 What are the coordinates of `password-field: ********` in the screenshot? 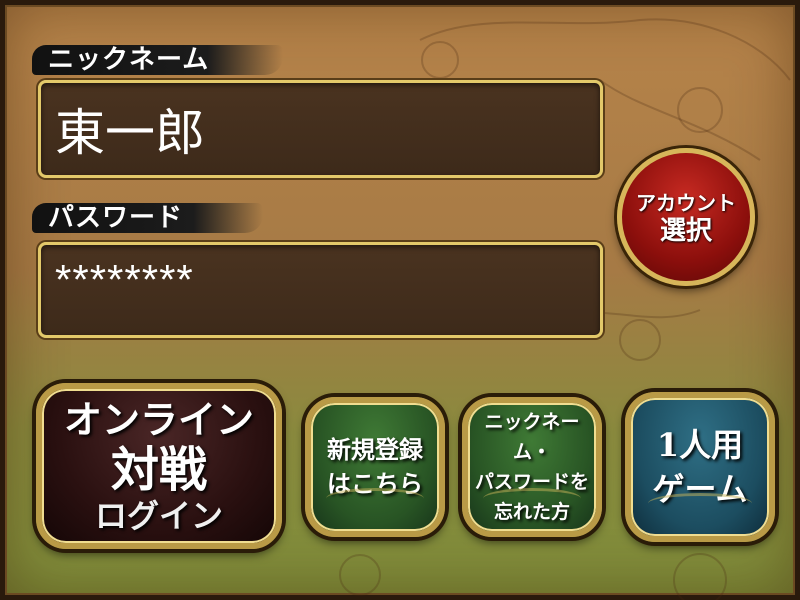 It's located at (320, 290).